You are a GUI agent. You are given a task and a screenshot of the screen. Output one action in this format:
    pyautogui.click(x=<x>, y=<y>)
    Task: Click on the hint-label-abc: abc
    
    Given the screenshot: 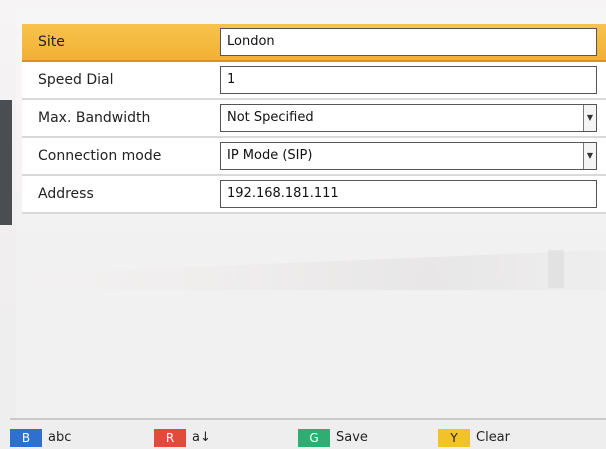 What is the action you would take?
    pyautogui.click(x=60, y=437)
    